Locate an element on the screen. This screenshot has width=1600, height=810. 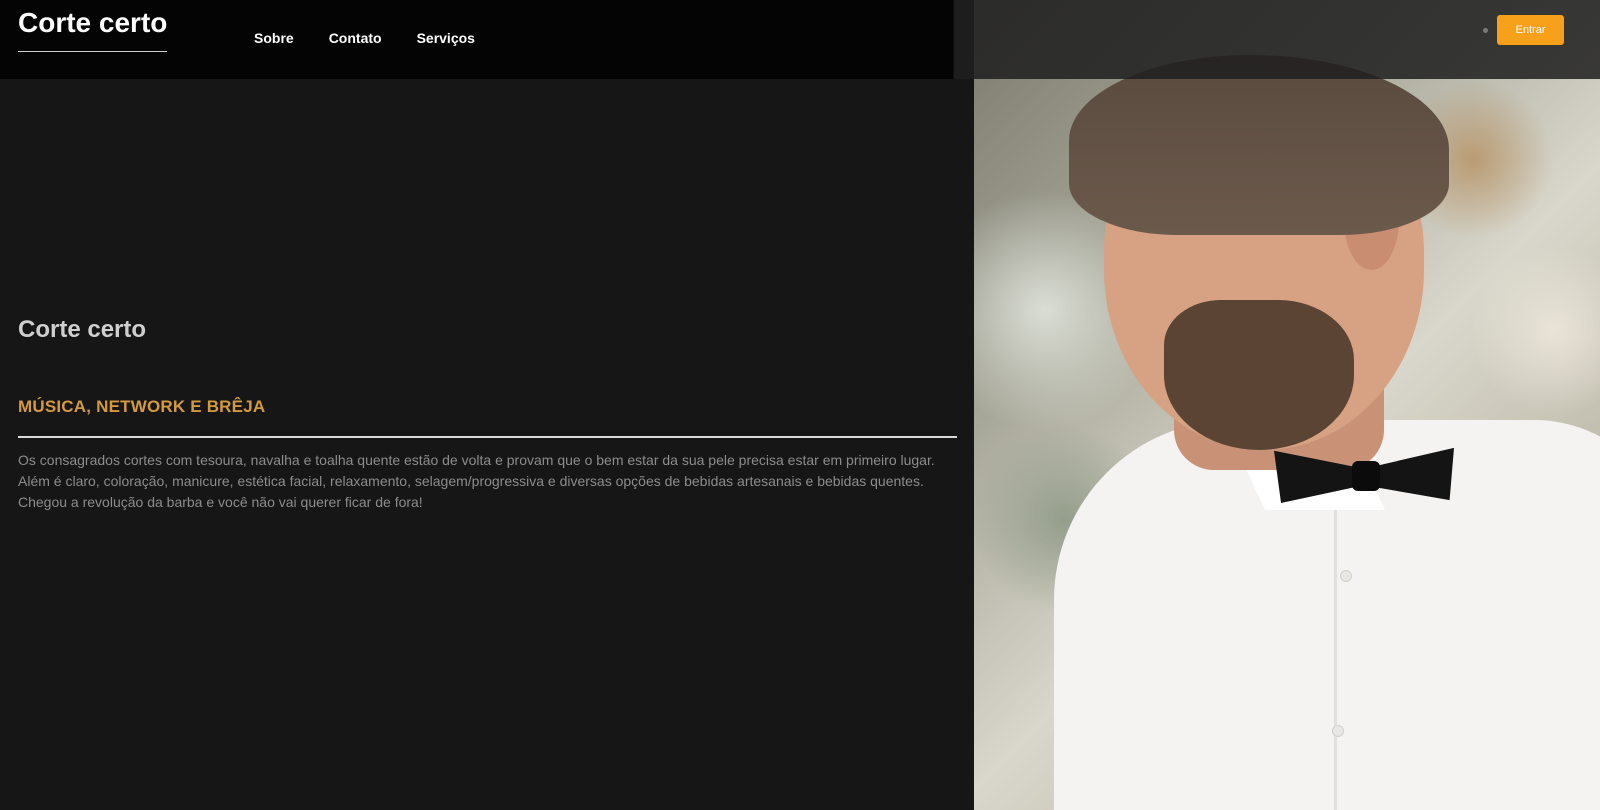
nav-link-servicos: Serviços is located at coordinates (446, 38).